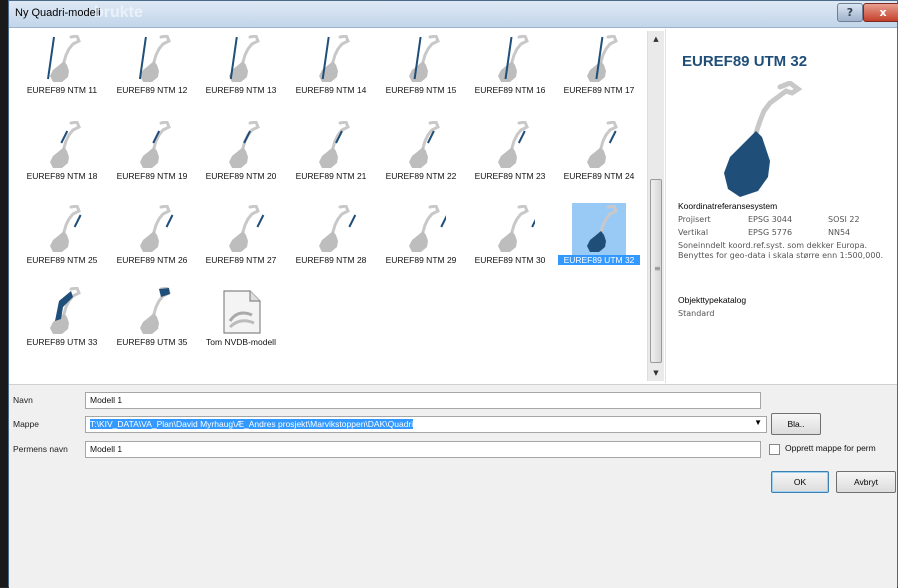 Image resolution: width=898 pixels, height=588 pixels. Describe the element at coordinates (152, 260) in the screenshot. I see `template-tile-label: EUREF89 NTM 26` at that location.